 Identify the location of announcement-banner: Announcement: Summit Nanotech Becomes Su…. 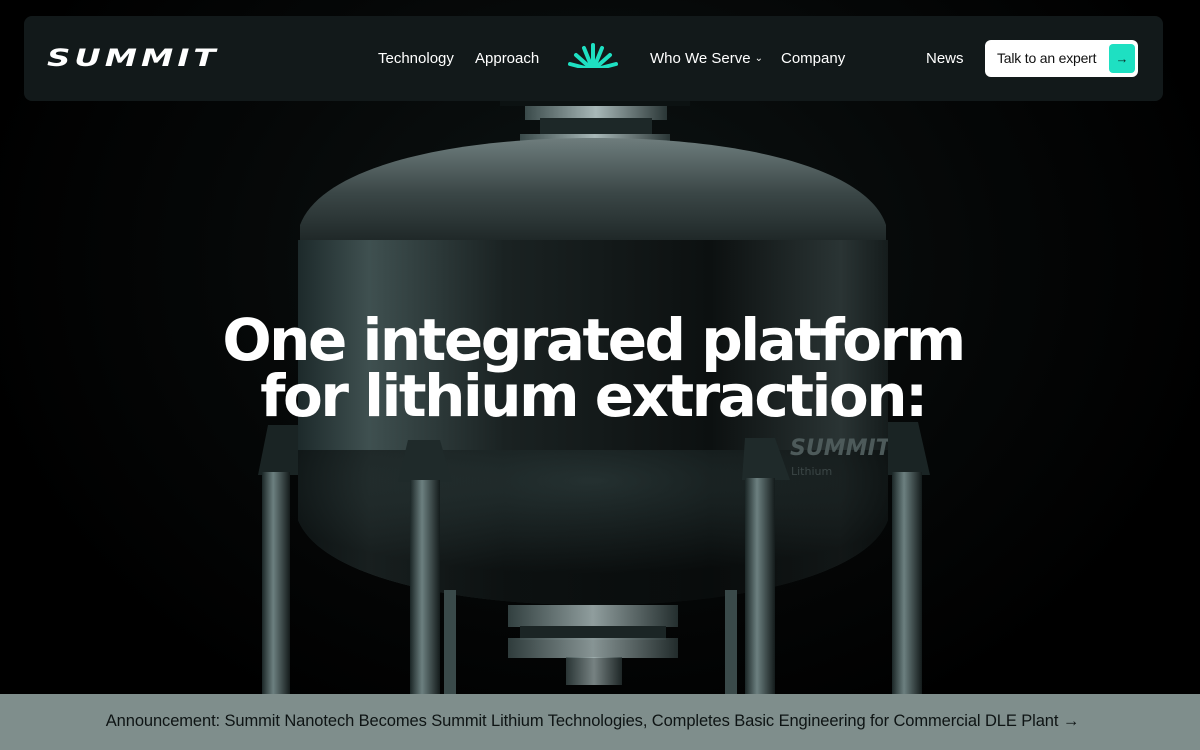
(600, 722).